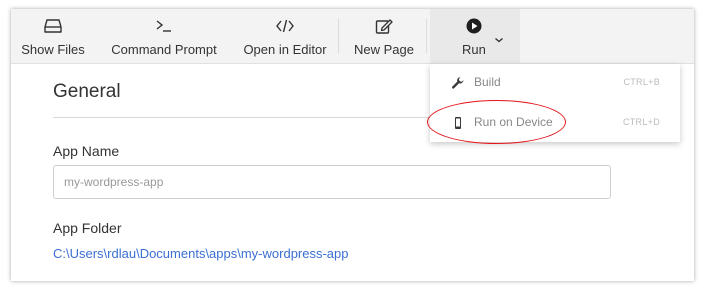 The height and width of the screenshot is (293, 704). What do you see at coordinates (253, 117) in the screenshot?
I see `section-divider` at bounding box center [253, 117].